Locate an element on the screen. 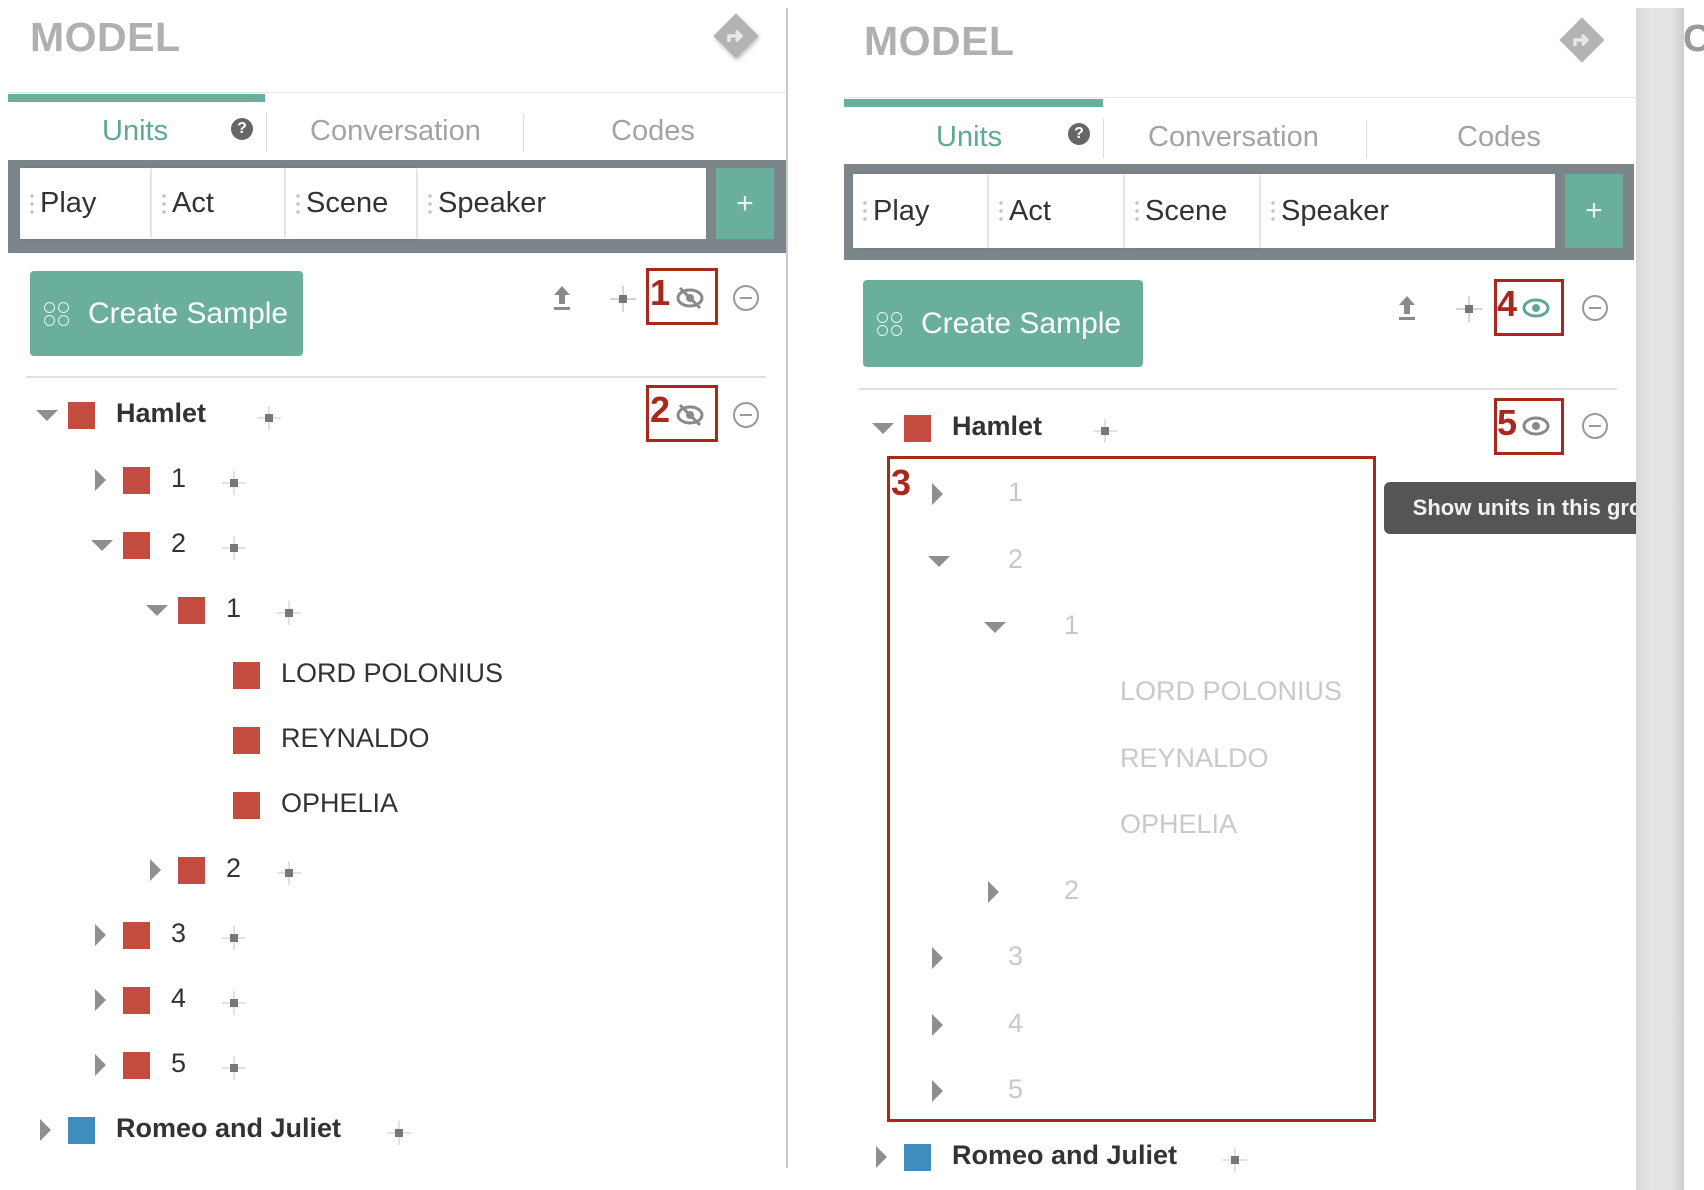 This screenshot has width=1704, height=1190. chip-container: Play Act Scene Speaker is located at coordinates (1204, 211).